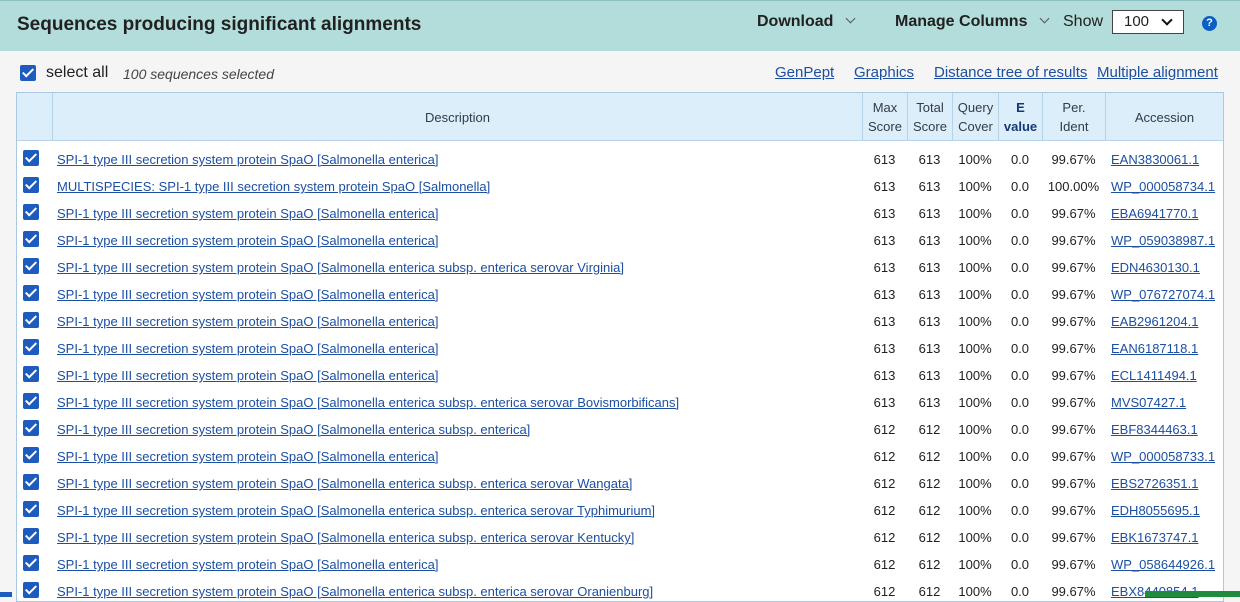  I want to click on show-count-select: 100, so click(1148, 22).